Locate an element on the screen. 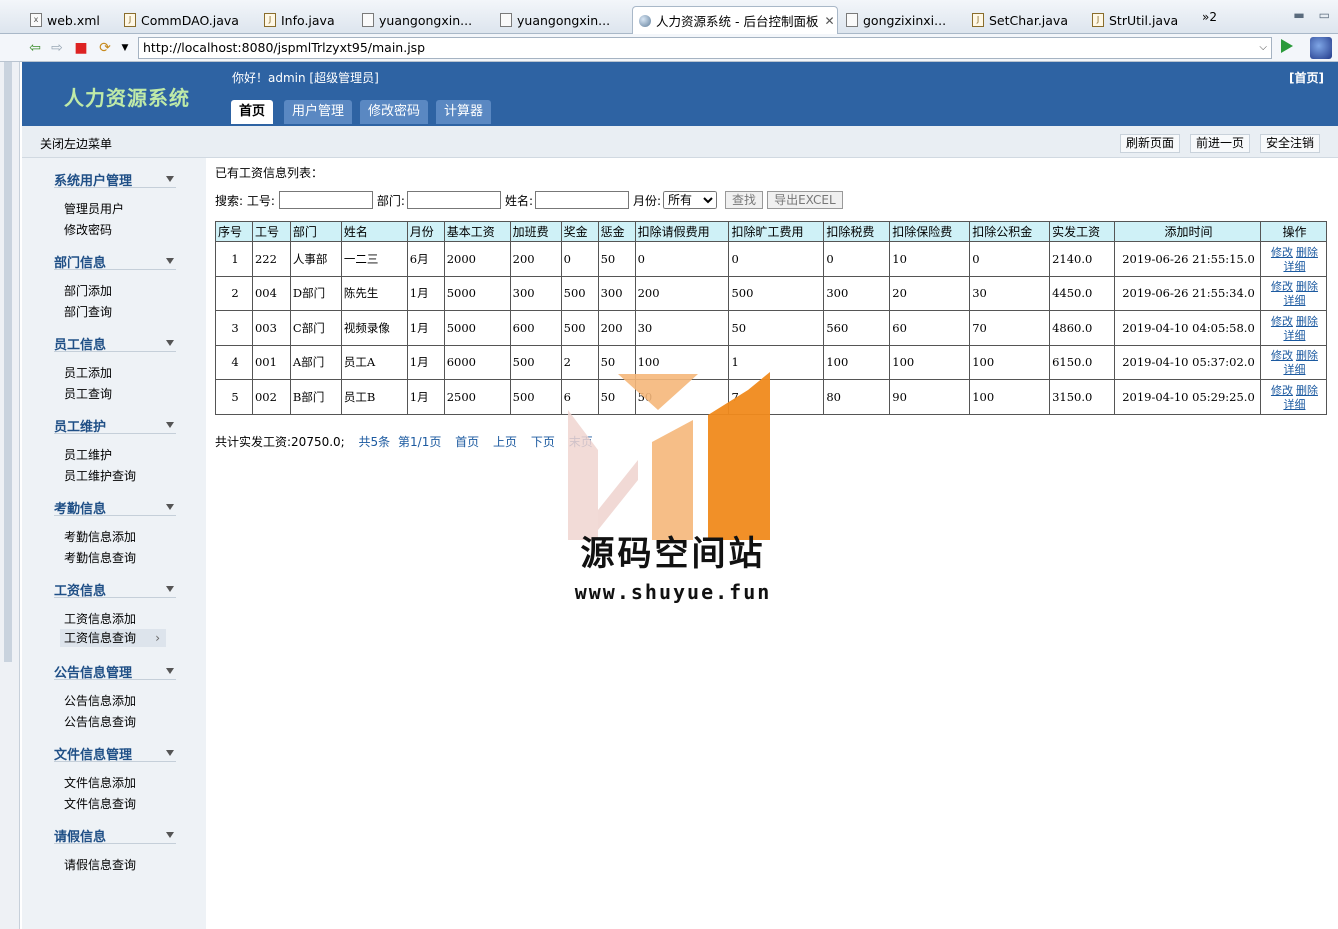 The height and width of the screenshot is (929, 1338). menu-item-dept-query: 部门查询 is located at coordinates (88, 311).